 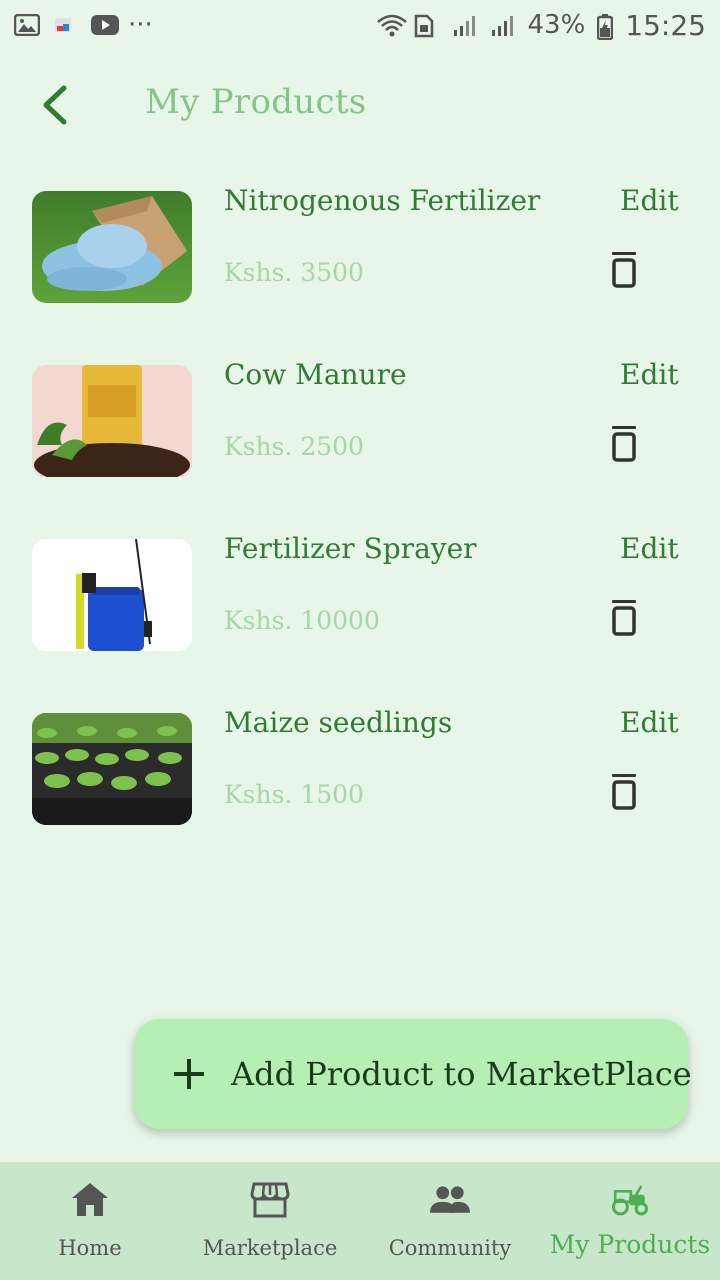 I want to click on status-right: 43% 15:25, so click(x=541, y=25).